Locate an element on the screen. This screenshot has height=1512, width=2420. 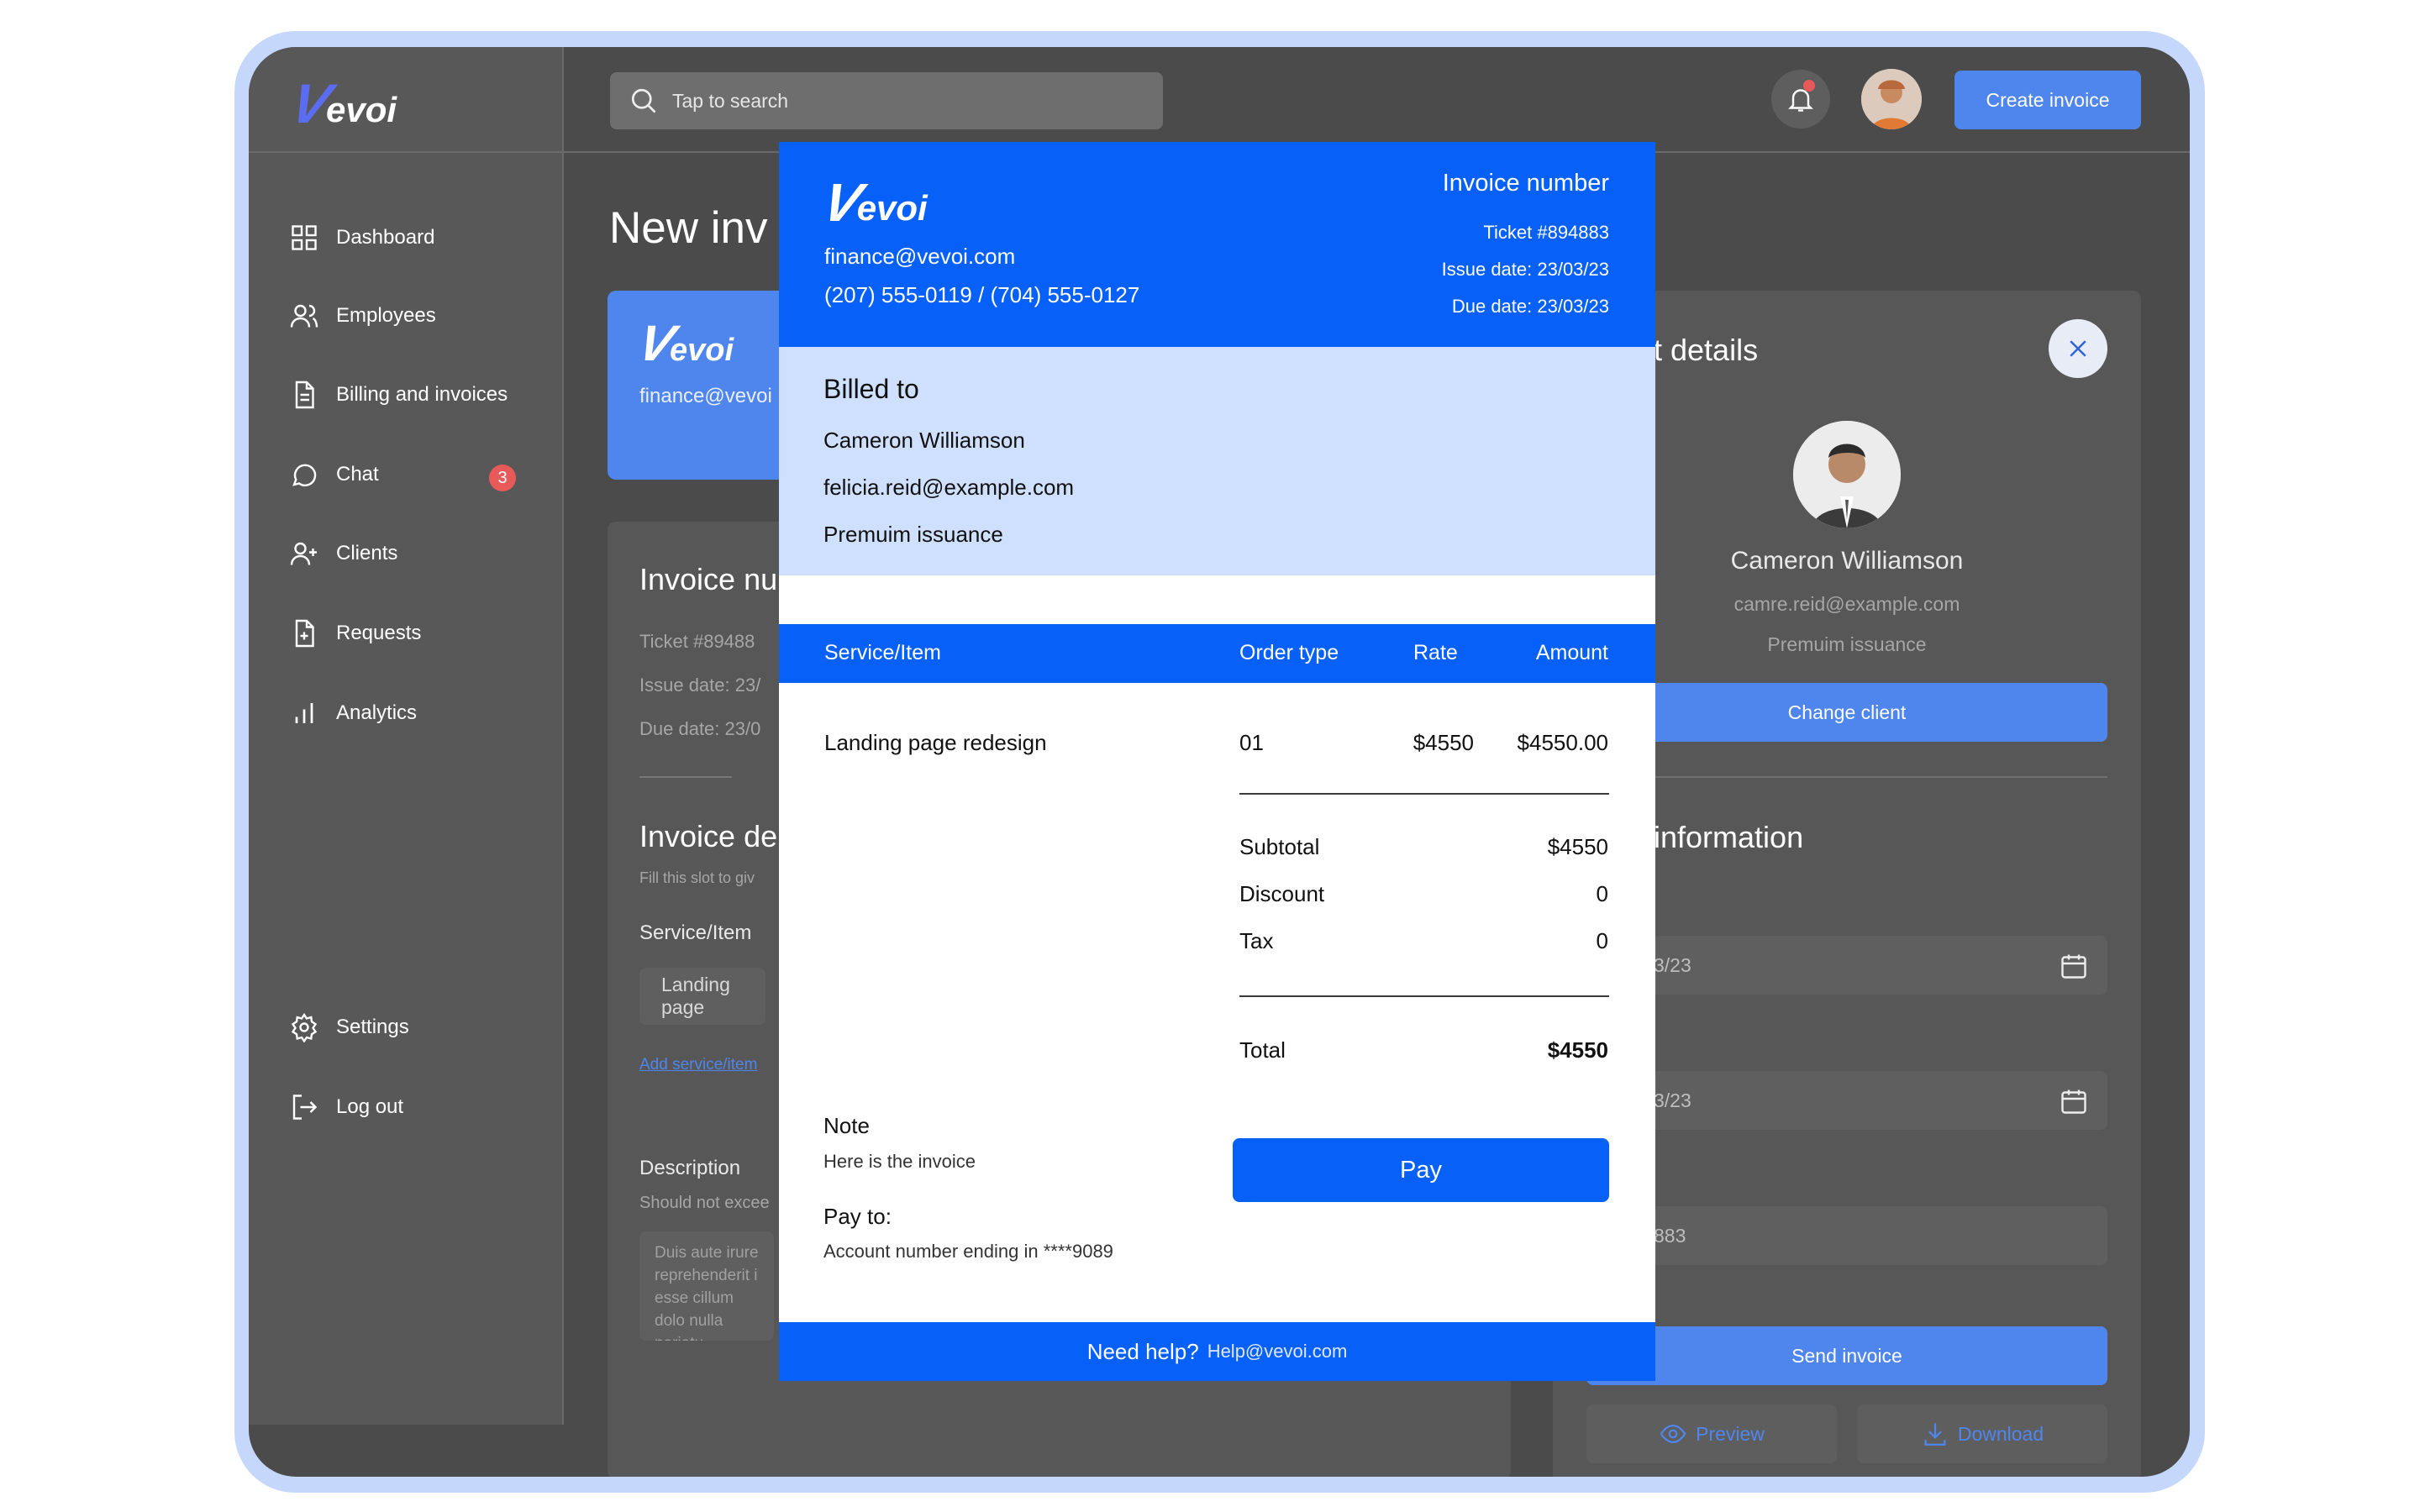
help-heading: Need help? is located at coordinates (1142, 1351).